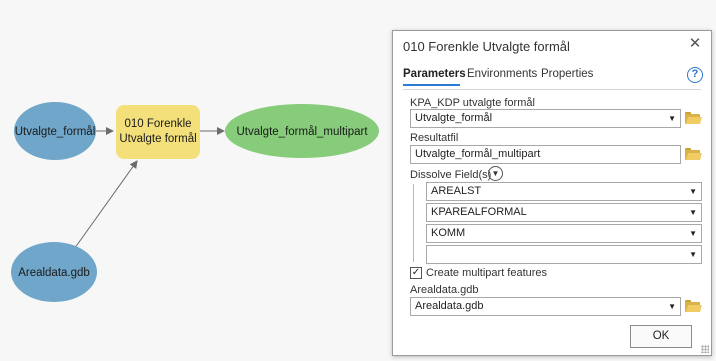 Image resolution: width=716 pixels, height=361 pixels. What do you see at coordinates (456, 191) in the screenshot?
I see `dissolve-field-value: AREALST` at bounding box center [456, 191].